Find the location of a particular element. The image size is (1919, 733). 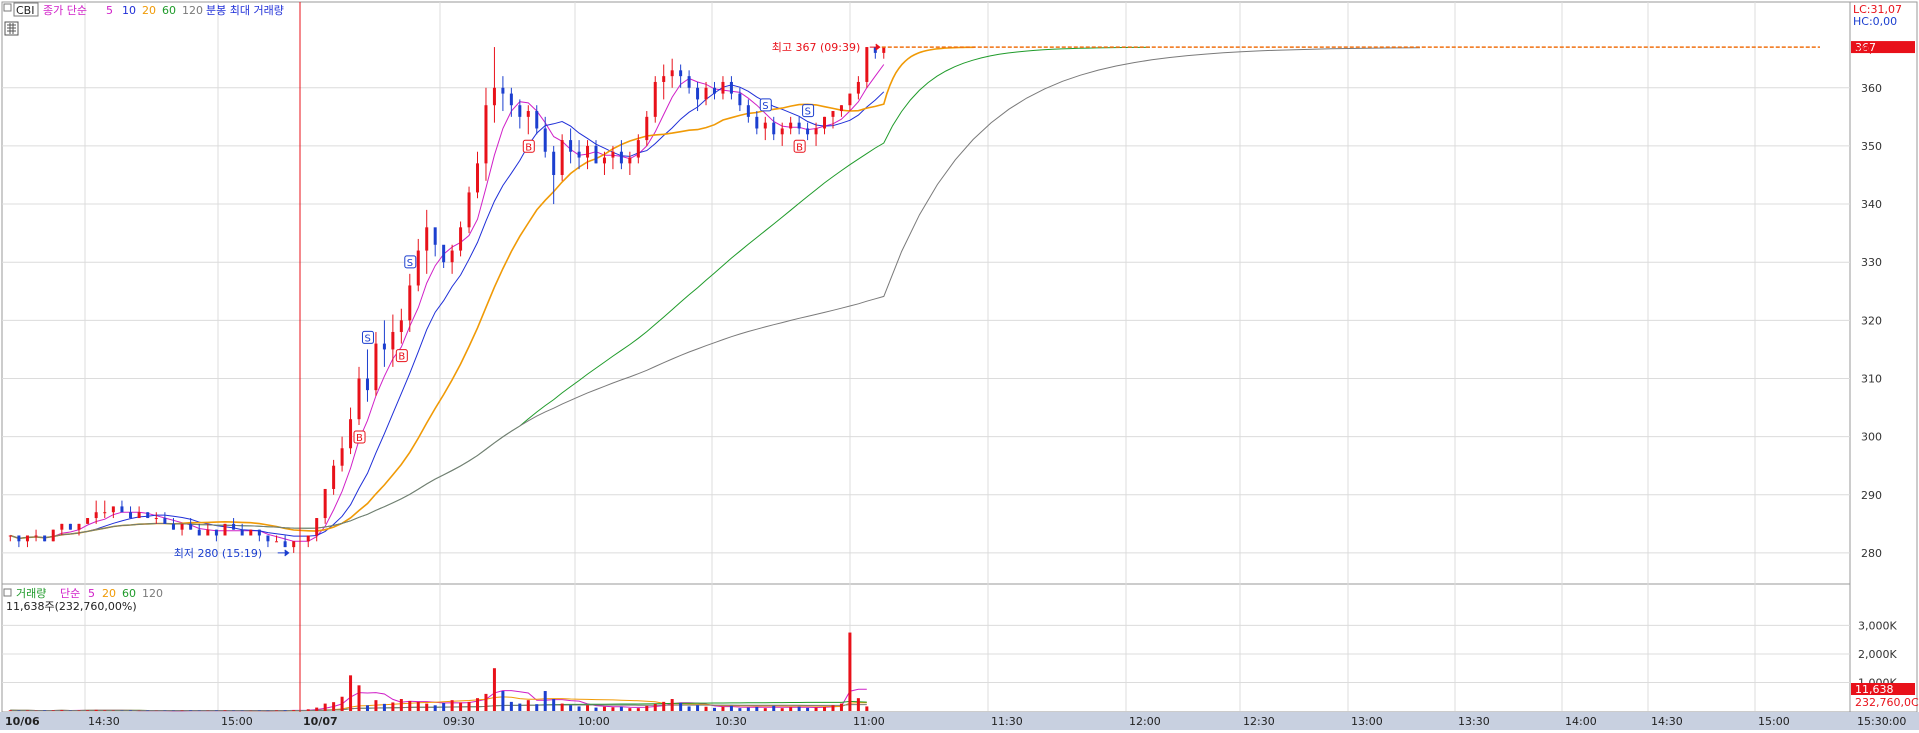

volume-legend-checkbox is located at coordinates (7, 592).